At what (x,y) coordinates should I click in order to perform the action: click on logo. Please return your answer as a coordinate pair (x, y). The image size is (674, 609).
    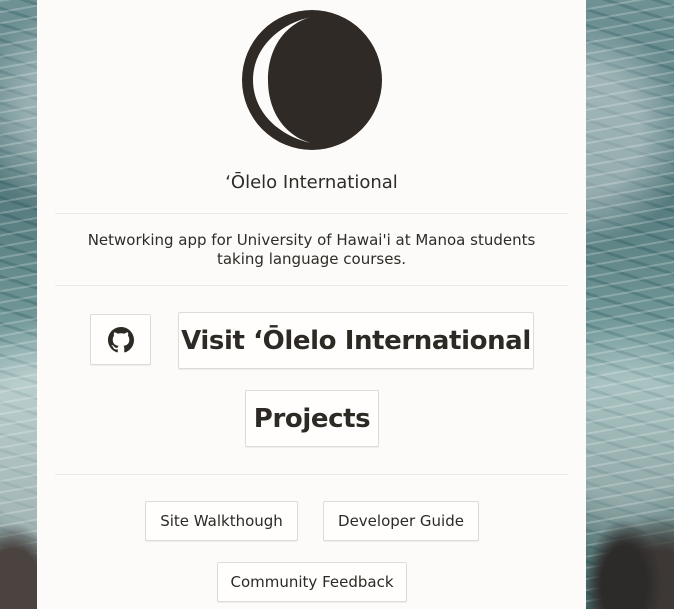
    Looking at the image, I should click on (312, 80).